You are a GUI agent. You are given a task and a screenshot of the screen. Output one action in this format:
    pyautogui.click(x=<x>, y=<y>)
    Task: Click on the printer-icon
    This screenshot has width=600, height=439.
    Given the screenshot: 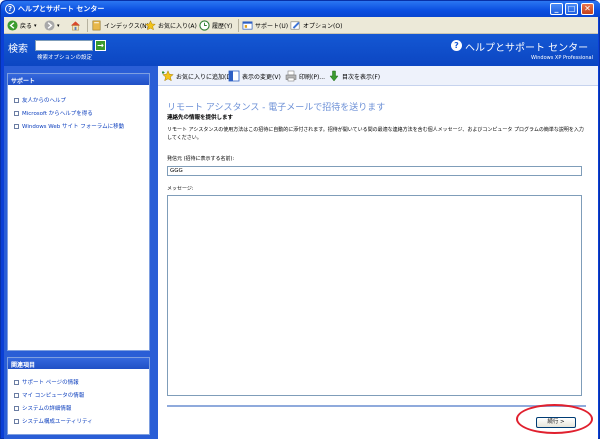 What is the action you would take?
    pyautogui.click(x=291, y=76)
    